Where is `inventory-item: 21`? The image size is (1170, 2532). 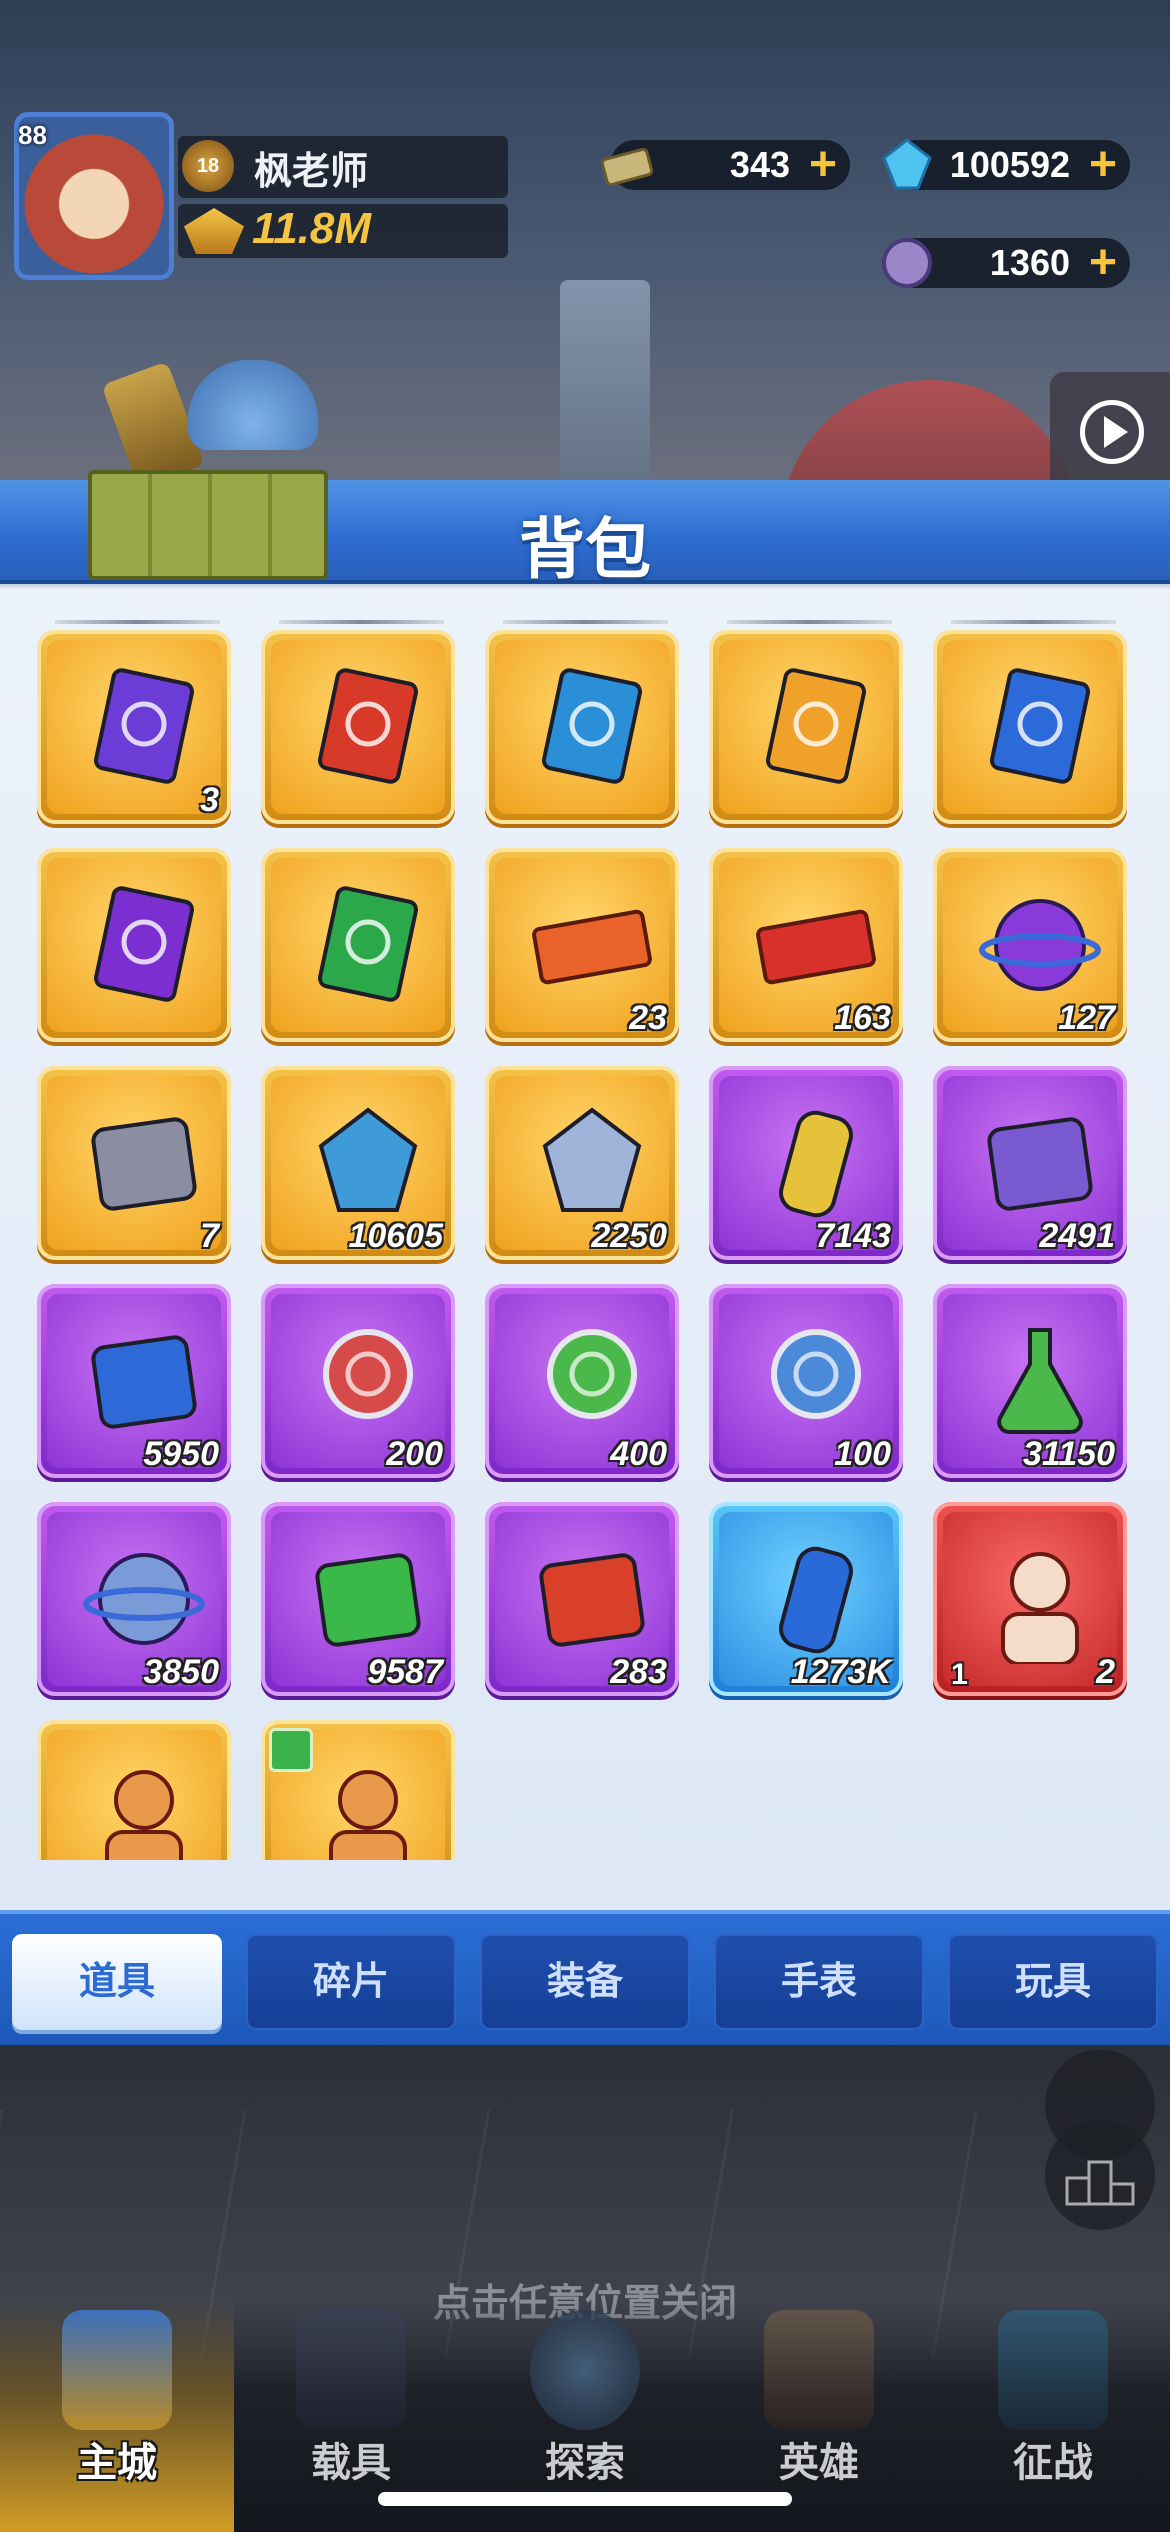
inventory-item: 21 is located at coordinates (1030, 1599).